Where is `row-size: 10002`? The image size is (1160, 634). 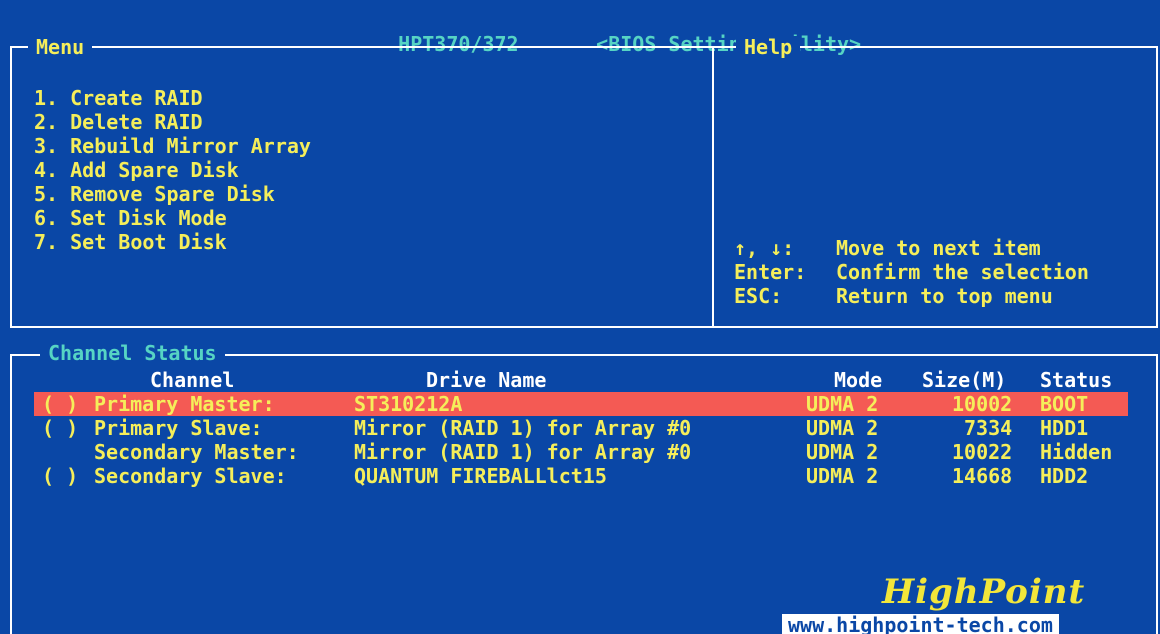
row-size: 10002 is located at coordinates (982, 404).